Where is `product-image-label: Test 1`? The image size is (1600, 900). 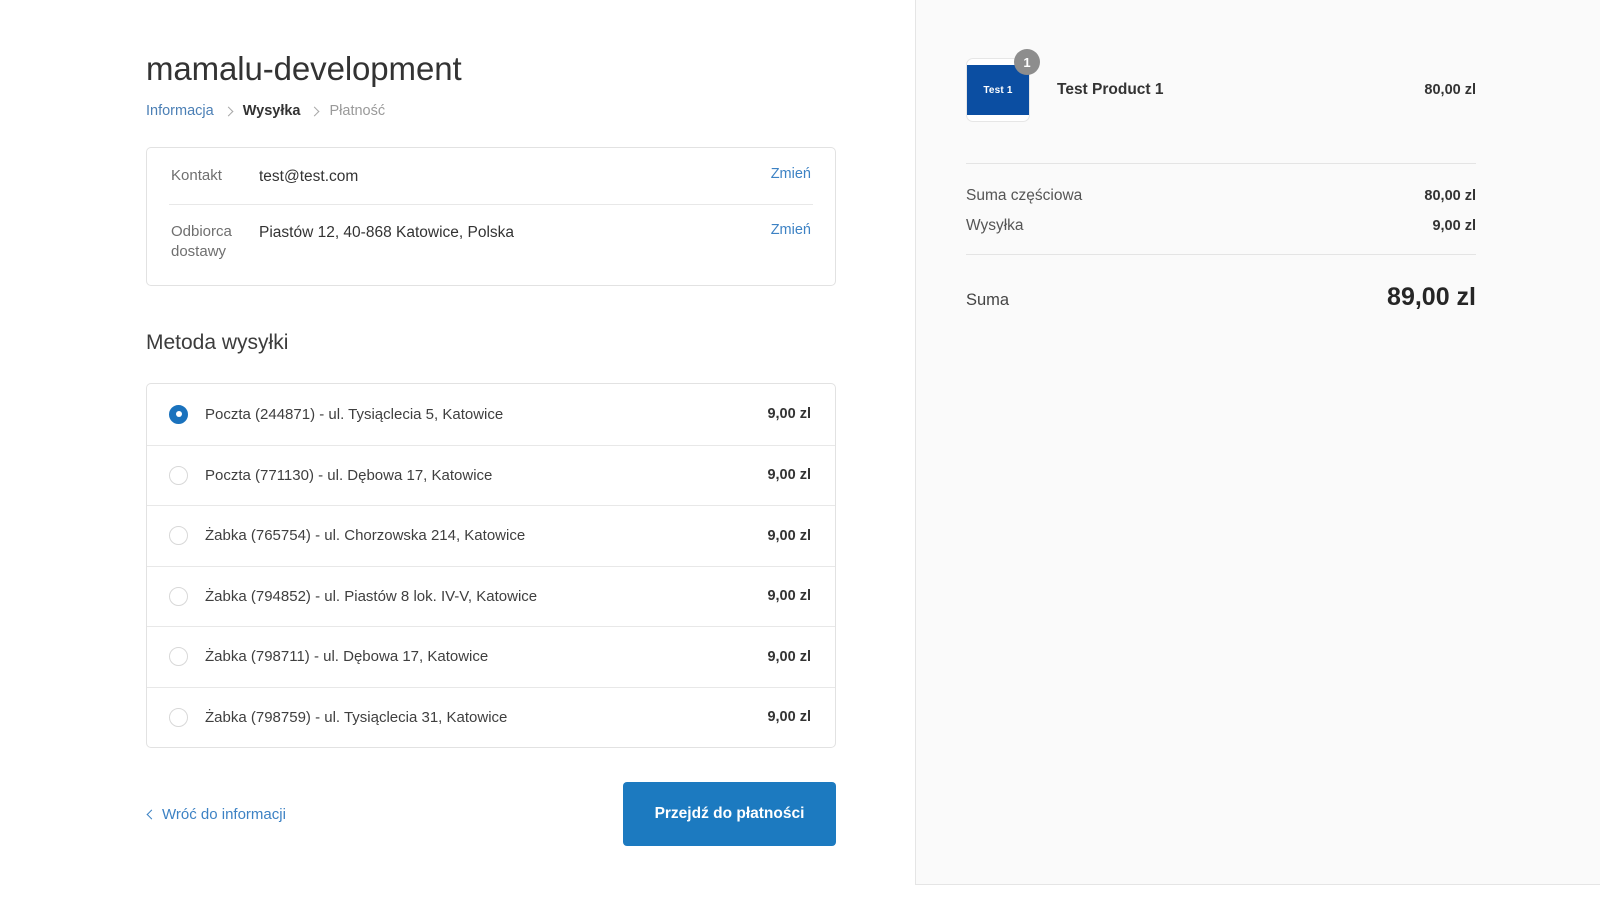
product-image-label: Test 1 is located at coordinates (998, 90).